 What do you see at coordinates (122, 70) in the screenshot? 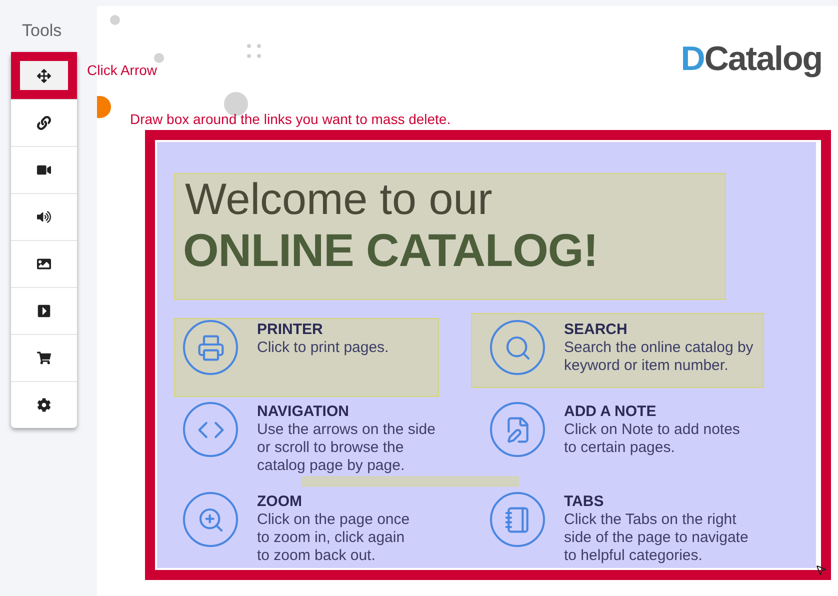
I see `click-hint: Click Arrow` at bounding box center [122, 70].